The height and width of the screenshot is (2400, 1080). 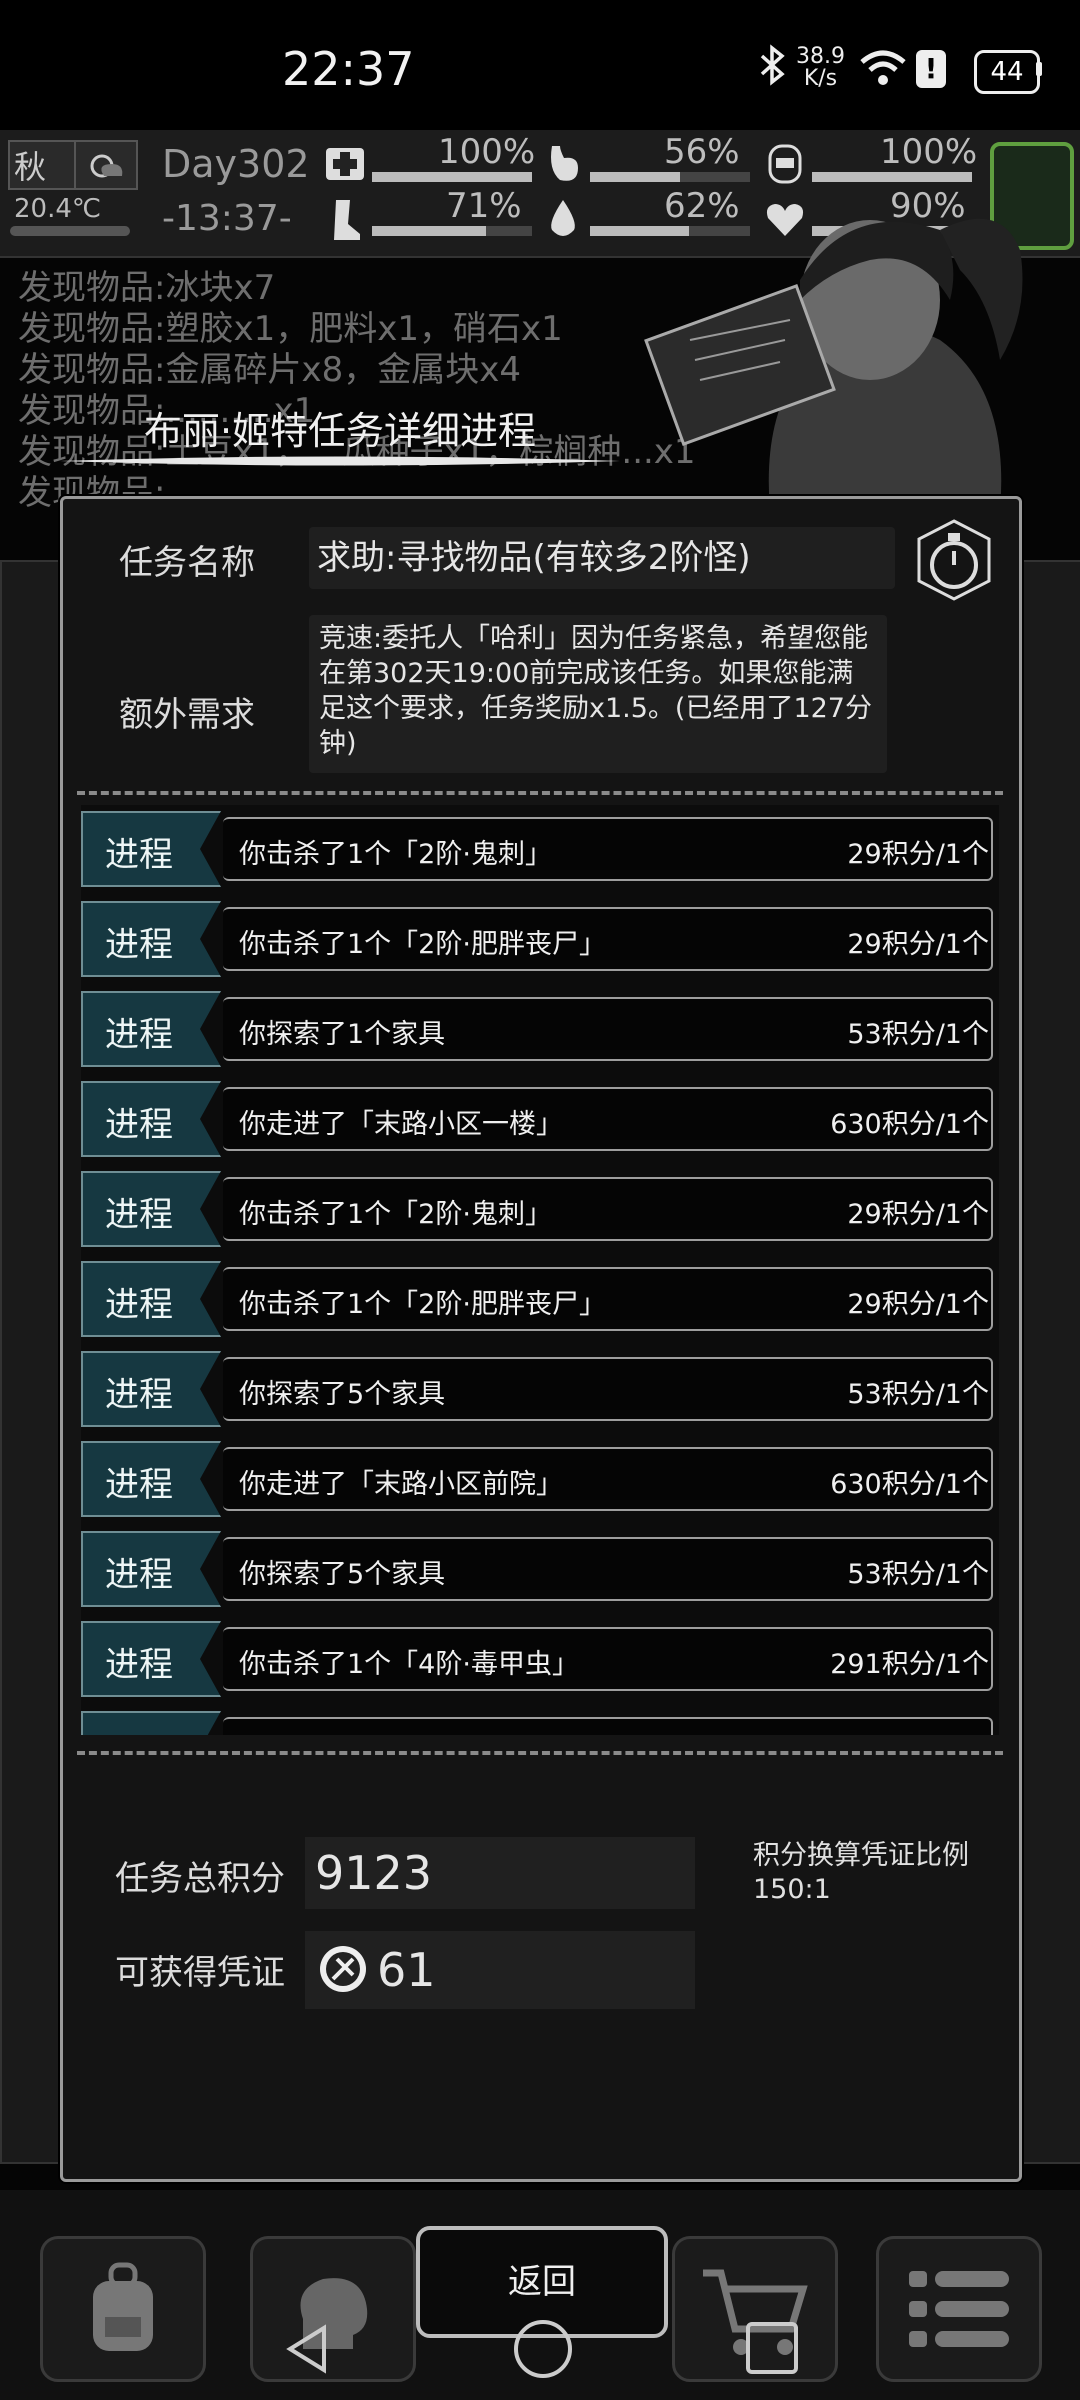 What do you see at coordinates (861, 1855) in the screenshot?
I see `exchange-ratio-label: 积分换算凭证比例` at bounding box center [861, 1855].